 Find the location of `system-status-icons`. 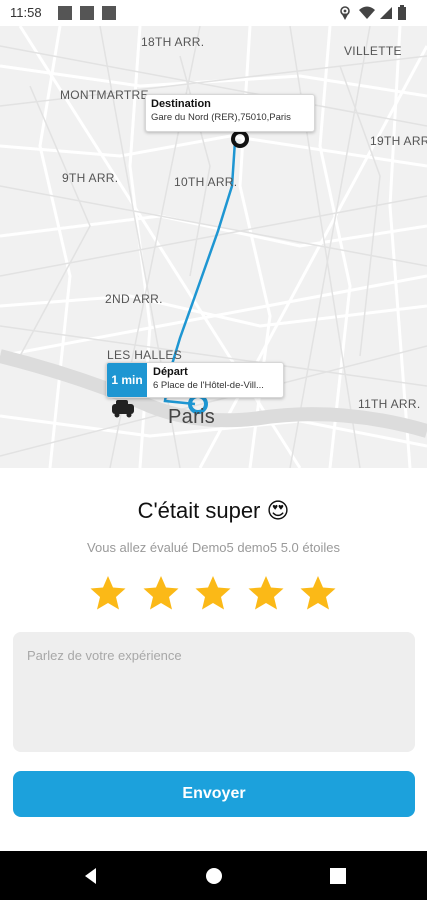

system-status-icons is located at coordinates (373, 12).